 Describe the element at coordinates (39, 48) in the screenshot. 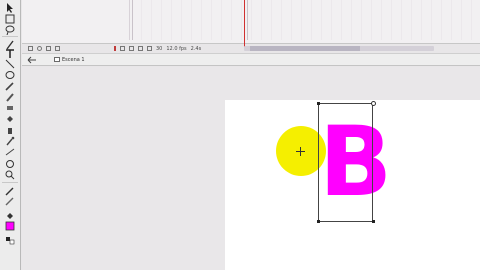

I see `add-guide-layer-icon` at that location.